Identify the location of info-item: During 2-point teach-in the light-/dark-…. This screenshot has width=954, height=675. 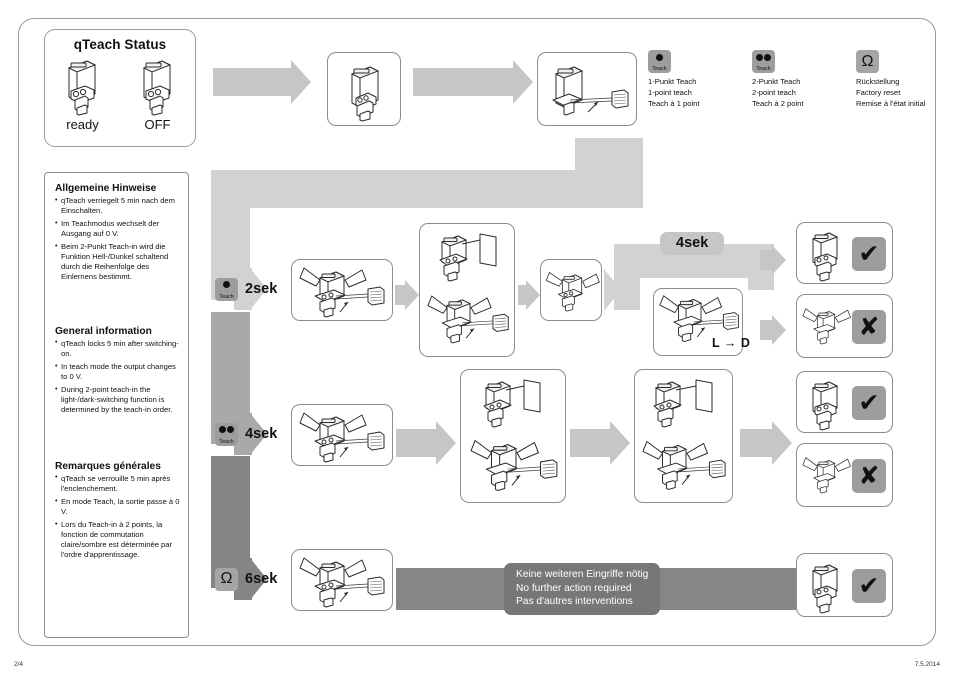
(117, 400).